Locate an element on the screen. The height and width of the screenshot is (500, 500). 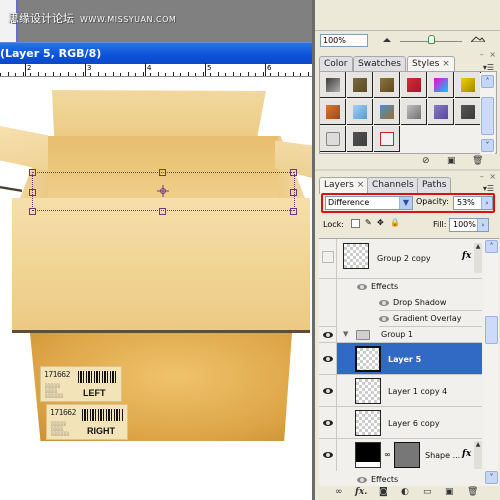
transform-handle-bottom-center is located at coordinates (162, 211).